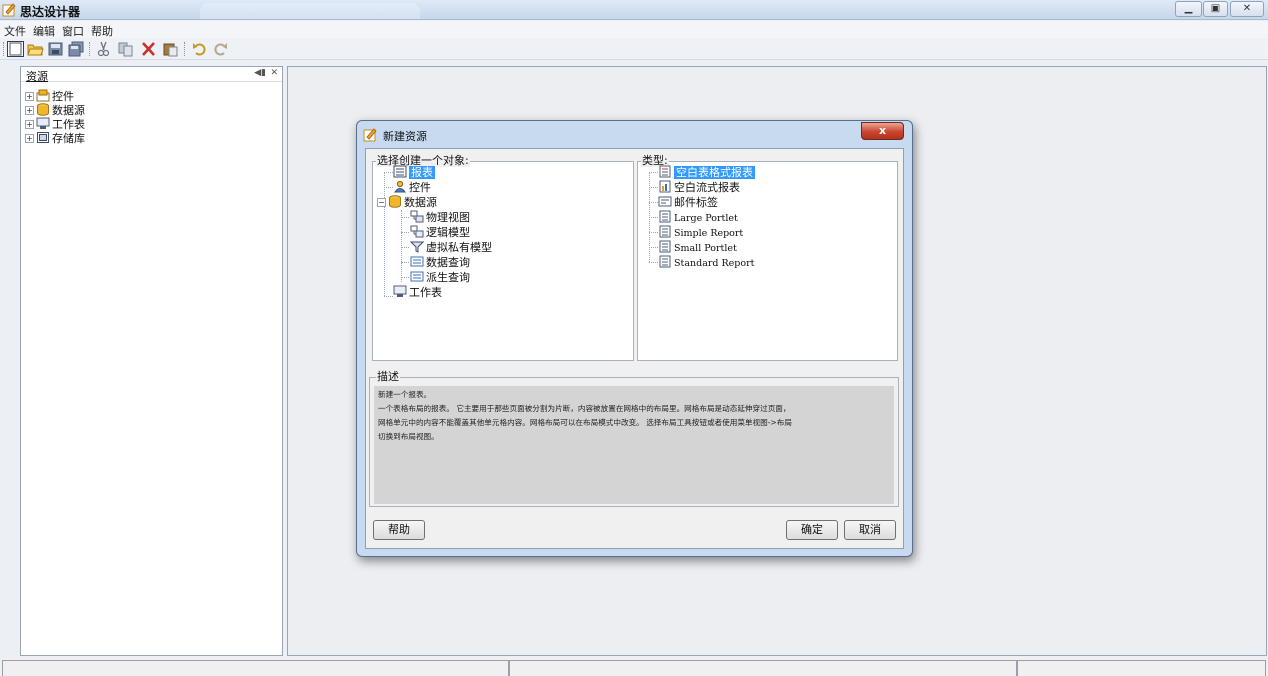 Image resolution: width=1268 pixels, height=676 pixels. What do you see at coordinates (405, 136) in the screenshot?
I see `dialog-title: 新建资源` at bounding box center [405, 136].